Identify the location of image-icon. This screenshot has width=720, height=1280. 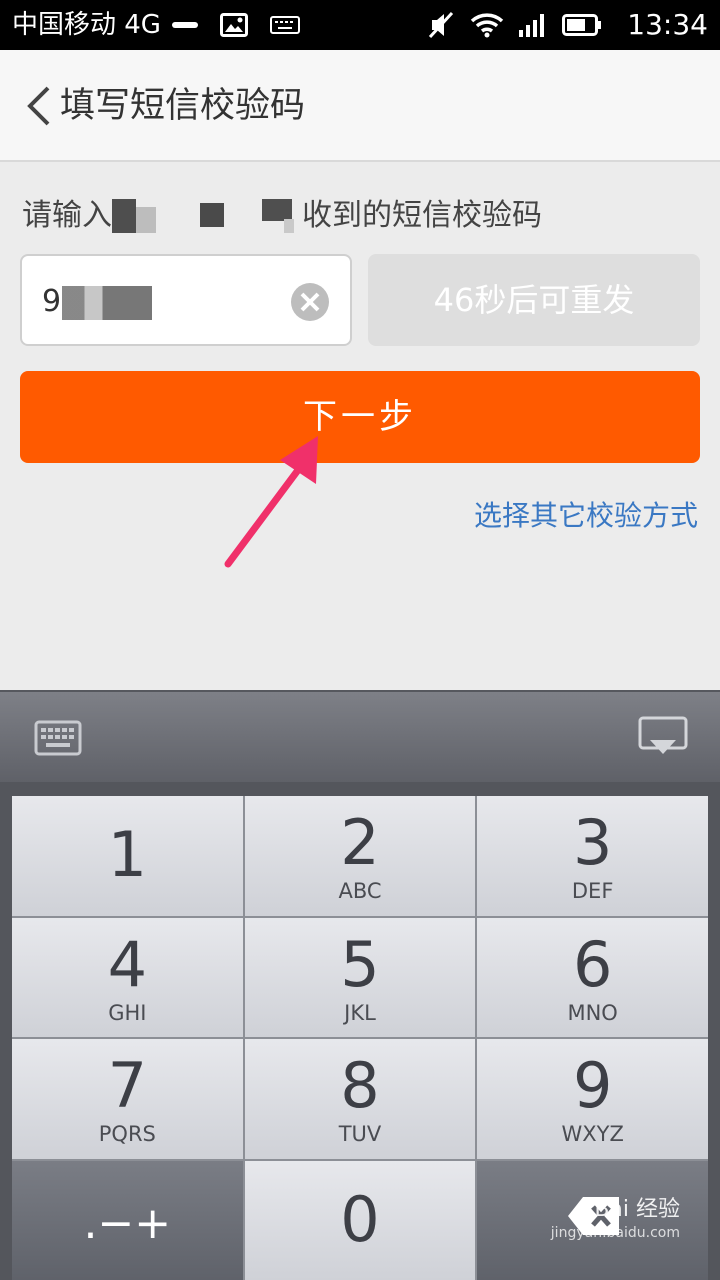
(234, 25).